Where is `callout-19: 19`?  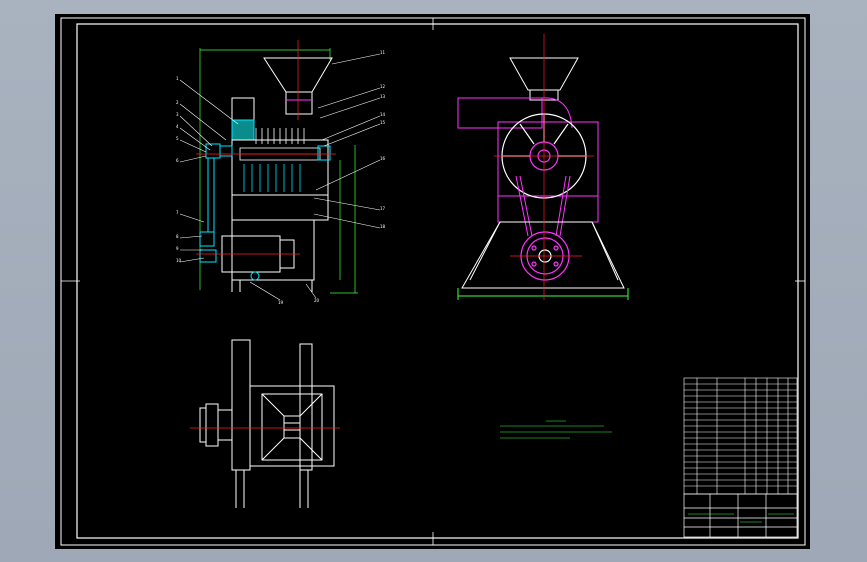
callout-19: 19 is located at coordinates (281, 302).